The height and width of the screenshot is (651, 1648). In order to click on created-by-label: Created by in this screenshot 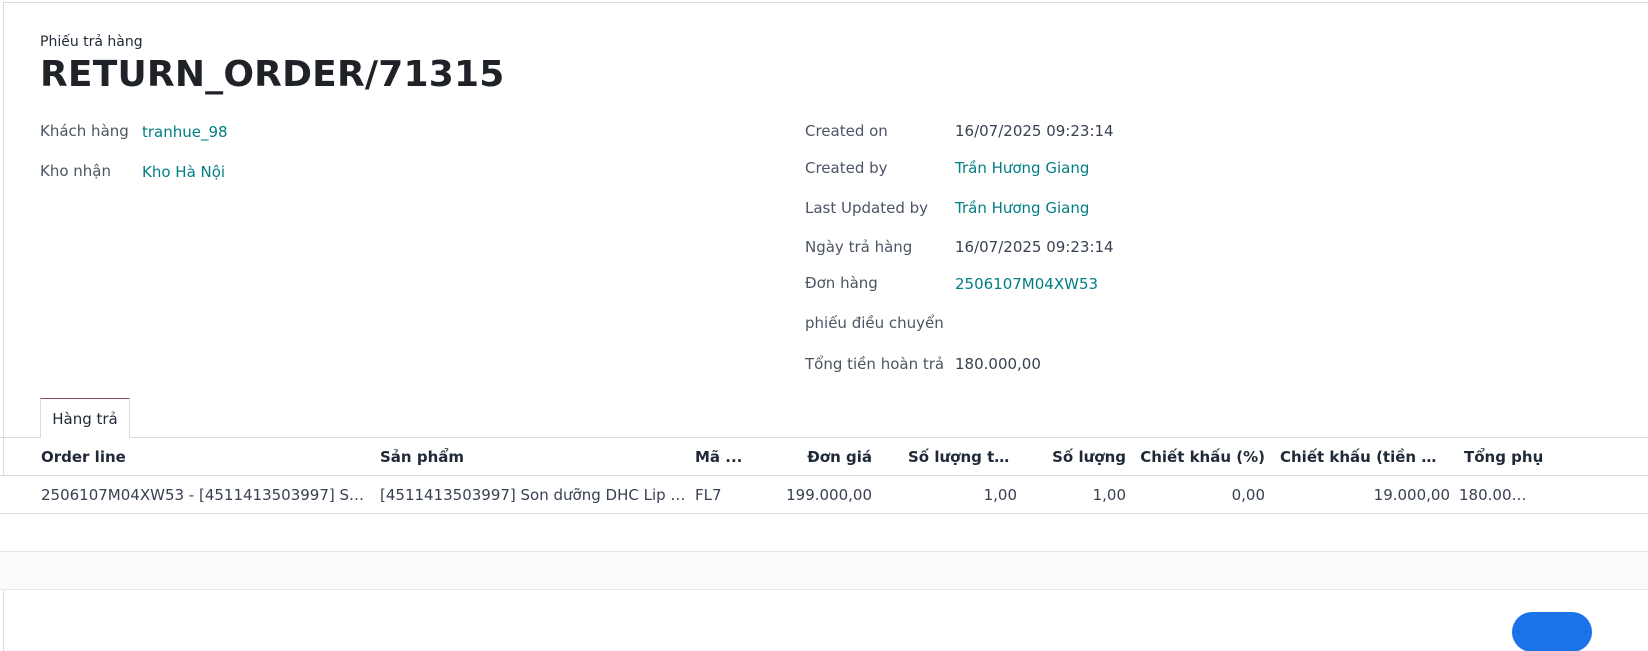, I will do `click(846, 168)`.